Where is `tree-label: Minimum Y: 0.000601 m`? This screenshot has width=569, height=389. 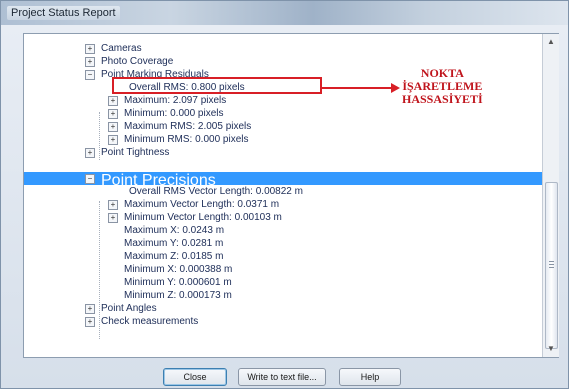 tree-label: Minimum Y: 0.000601 m is located at coordinates (178, 282).